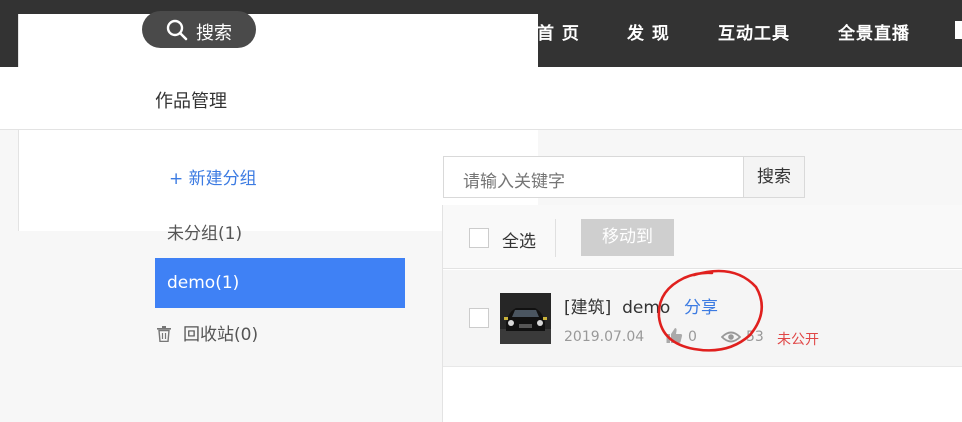 This screenshot has width=962, height=422. I want to click on select-all-checkbox, so click(479, 238).